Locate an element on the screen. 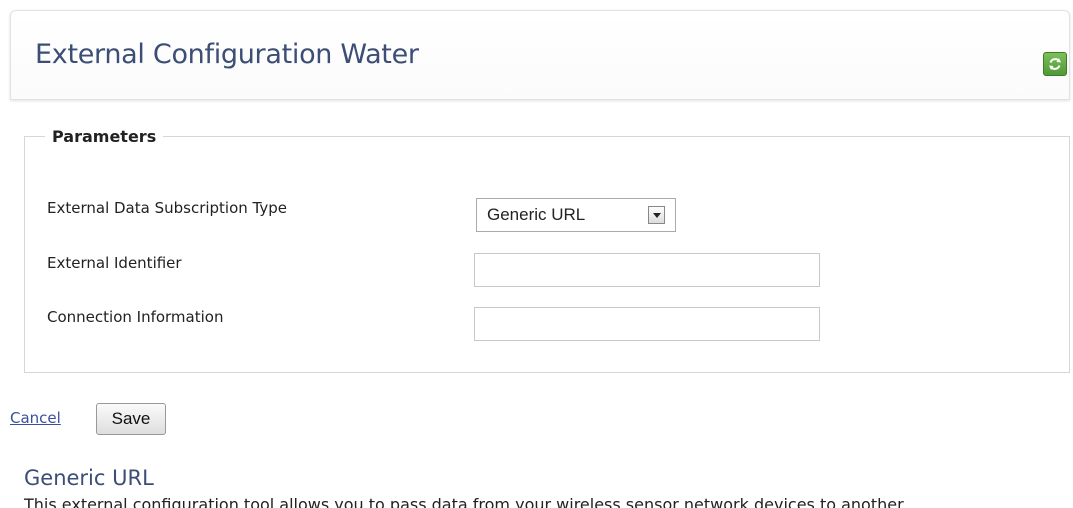  chevron-down-icon is located at coordinates (656, 215).